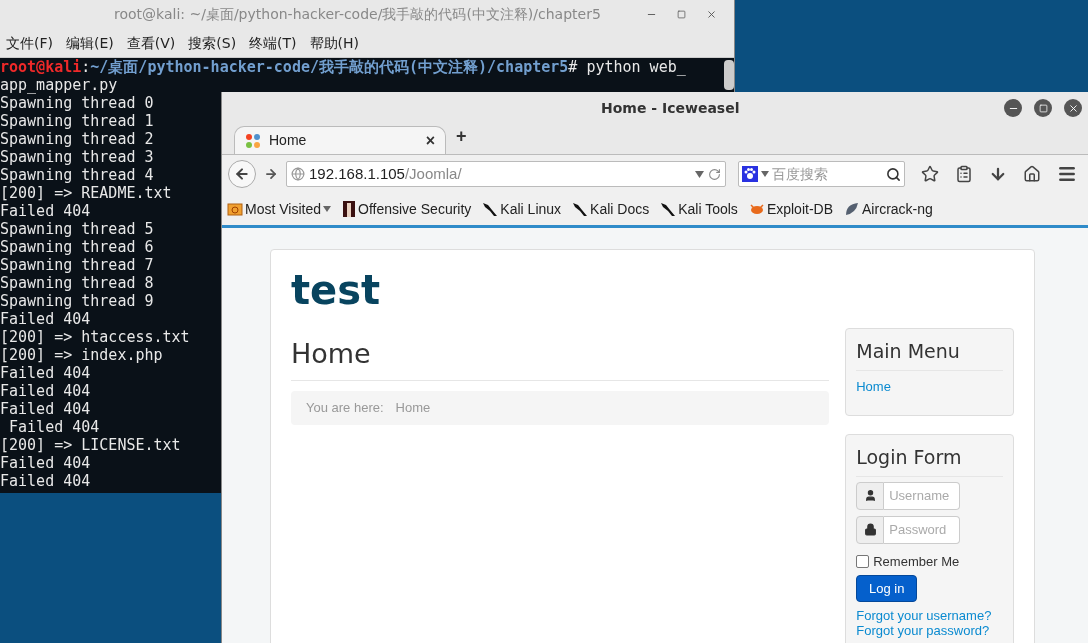  I want to click on user-icon, so click(870, 495).